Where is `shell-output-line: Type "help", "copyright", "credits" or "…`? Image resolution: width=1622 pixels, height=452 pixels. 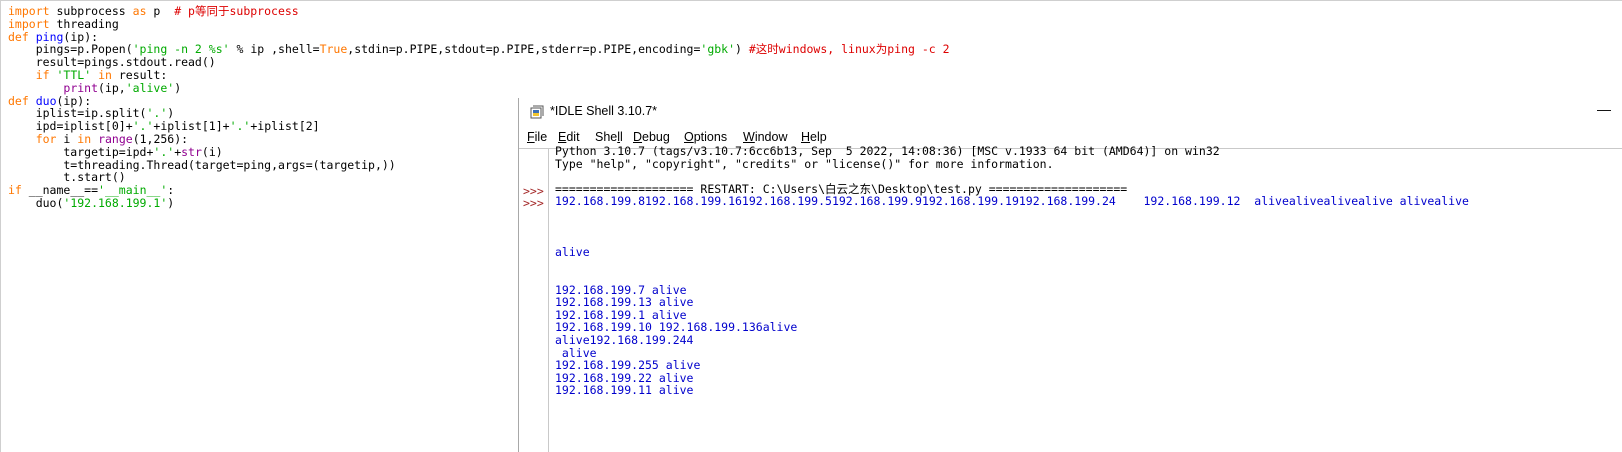
shell-output-line: Type "help", "copyright", "credits" or "… is located at coordinates (804, 163).